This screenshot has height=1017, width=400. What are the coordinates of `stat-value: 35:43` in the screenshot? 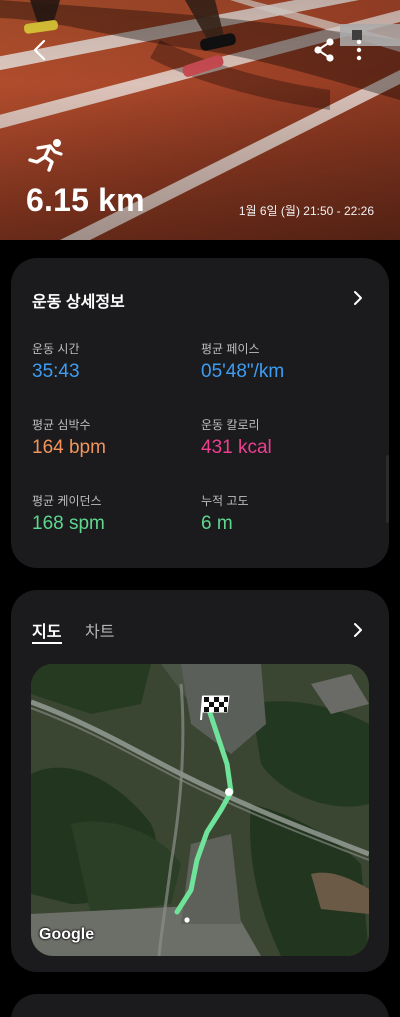 It's located at (56, 371).